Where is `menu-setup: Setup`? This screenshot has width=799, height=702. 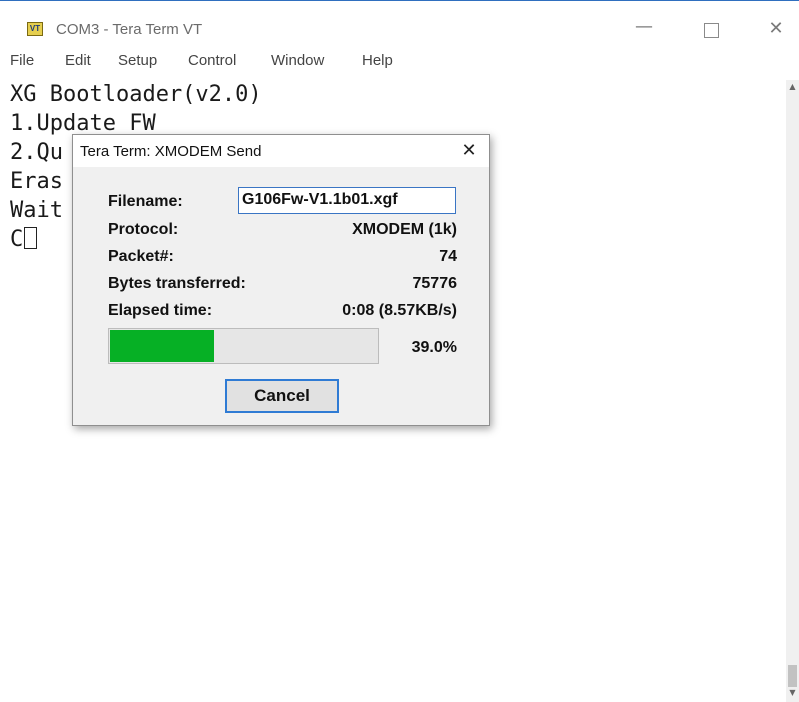
menu-setup: Setup is located at coordinates (137, 60).